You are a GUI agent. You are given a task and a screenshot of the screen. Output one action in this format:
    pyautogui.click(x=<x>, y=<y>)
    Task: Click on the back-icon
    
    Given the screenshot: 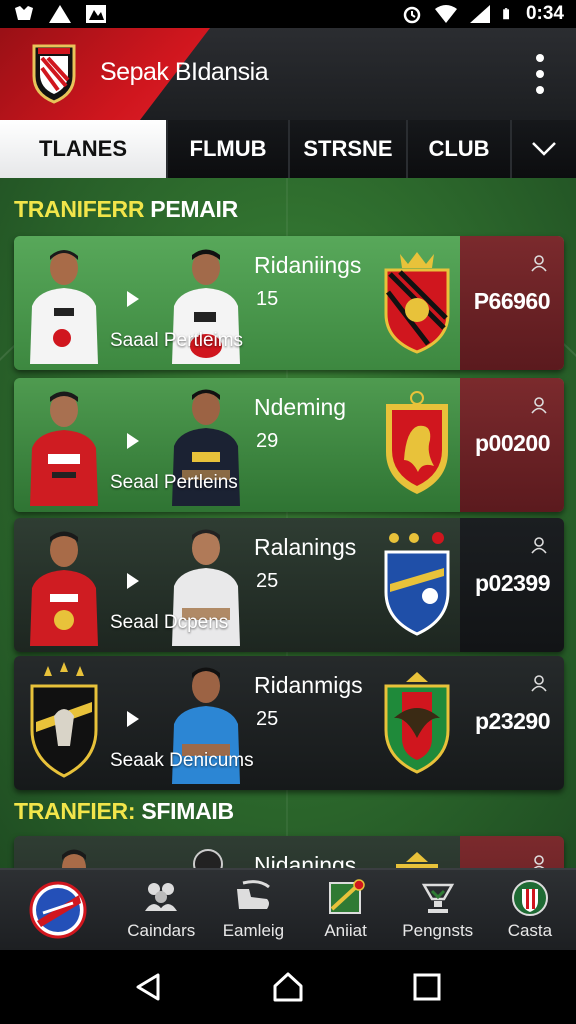 What is the action you would take?
    pyautogui.click(x=149, y=987)
    